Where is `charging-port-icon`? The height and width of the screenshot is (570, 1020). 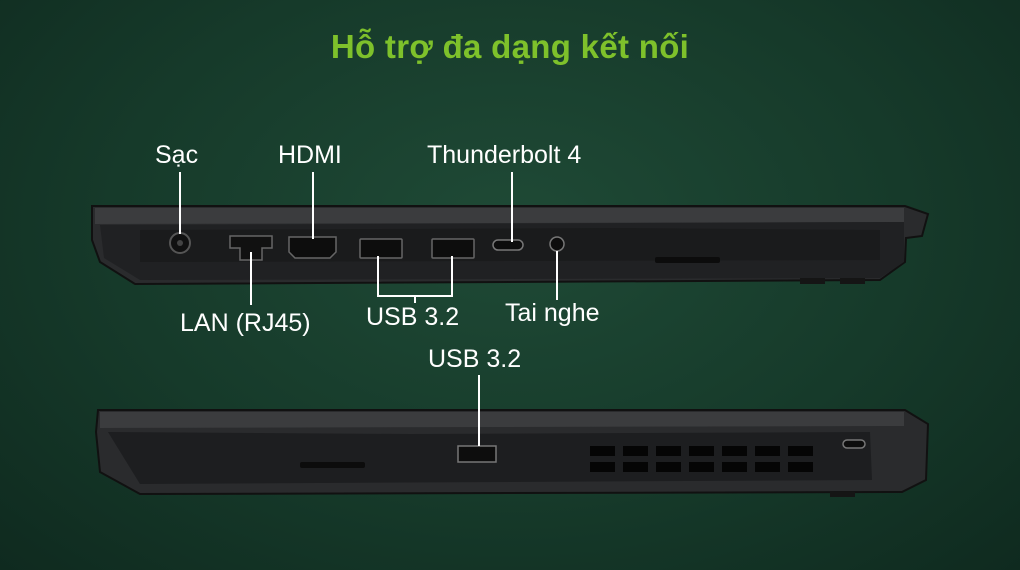 charging-port-icon is located at coordinates (180, 243).